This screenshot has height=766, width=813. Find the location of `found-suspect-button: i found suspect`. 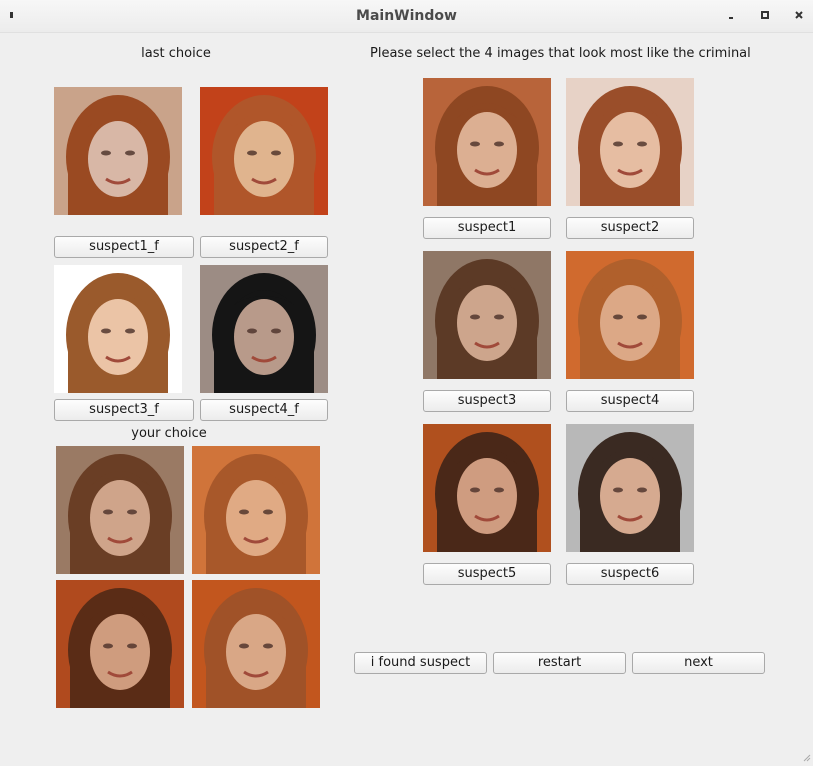

found-suspect-button: i found suspect is located at coordinates (420, 663).